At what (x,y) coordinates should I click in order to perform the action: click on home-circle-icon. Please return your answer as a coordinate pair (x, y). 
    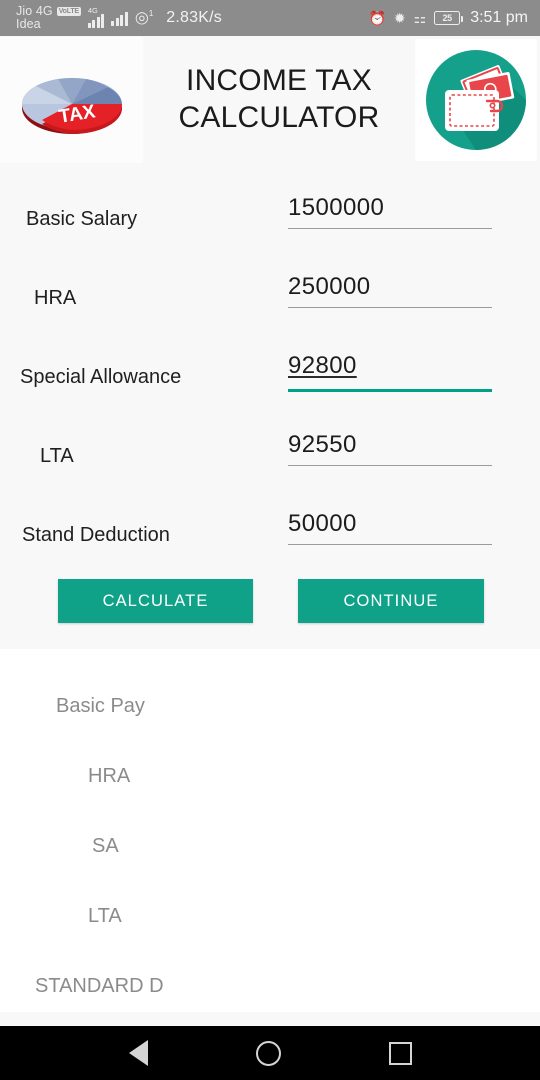
    Looking at the image, I should click on (268, 1053).